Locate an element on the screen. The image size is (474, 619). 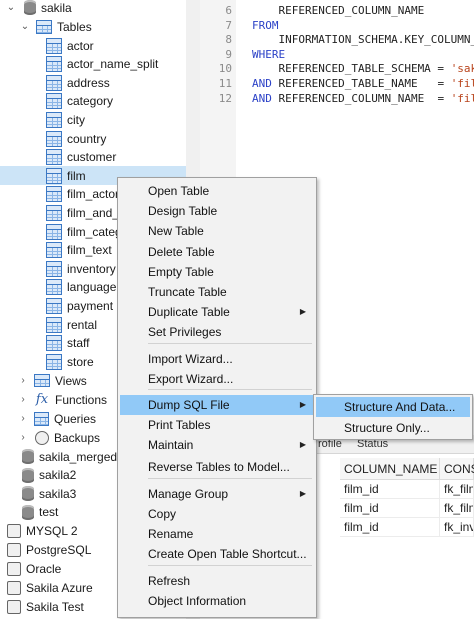
menu-item-design-table: Design Table is located at coordinates (217, 211).